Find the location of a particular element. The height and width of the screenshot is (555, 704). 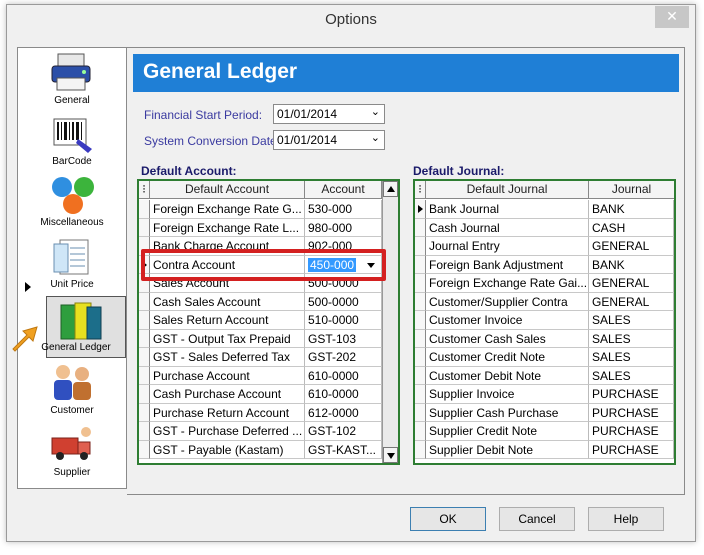

conversion-date-select: 01/01/2014 ⌄ is located at coordinates (329, 140).